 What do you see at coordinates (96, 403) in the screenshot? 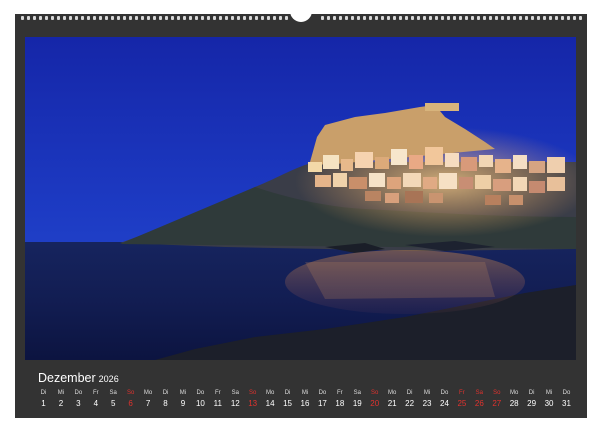
I see `day-number: 4` at bounding box center [96, 403].